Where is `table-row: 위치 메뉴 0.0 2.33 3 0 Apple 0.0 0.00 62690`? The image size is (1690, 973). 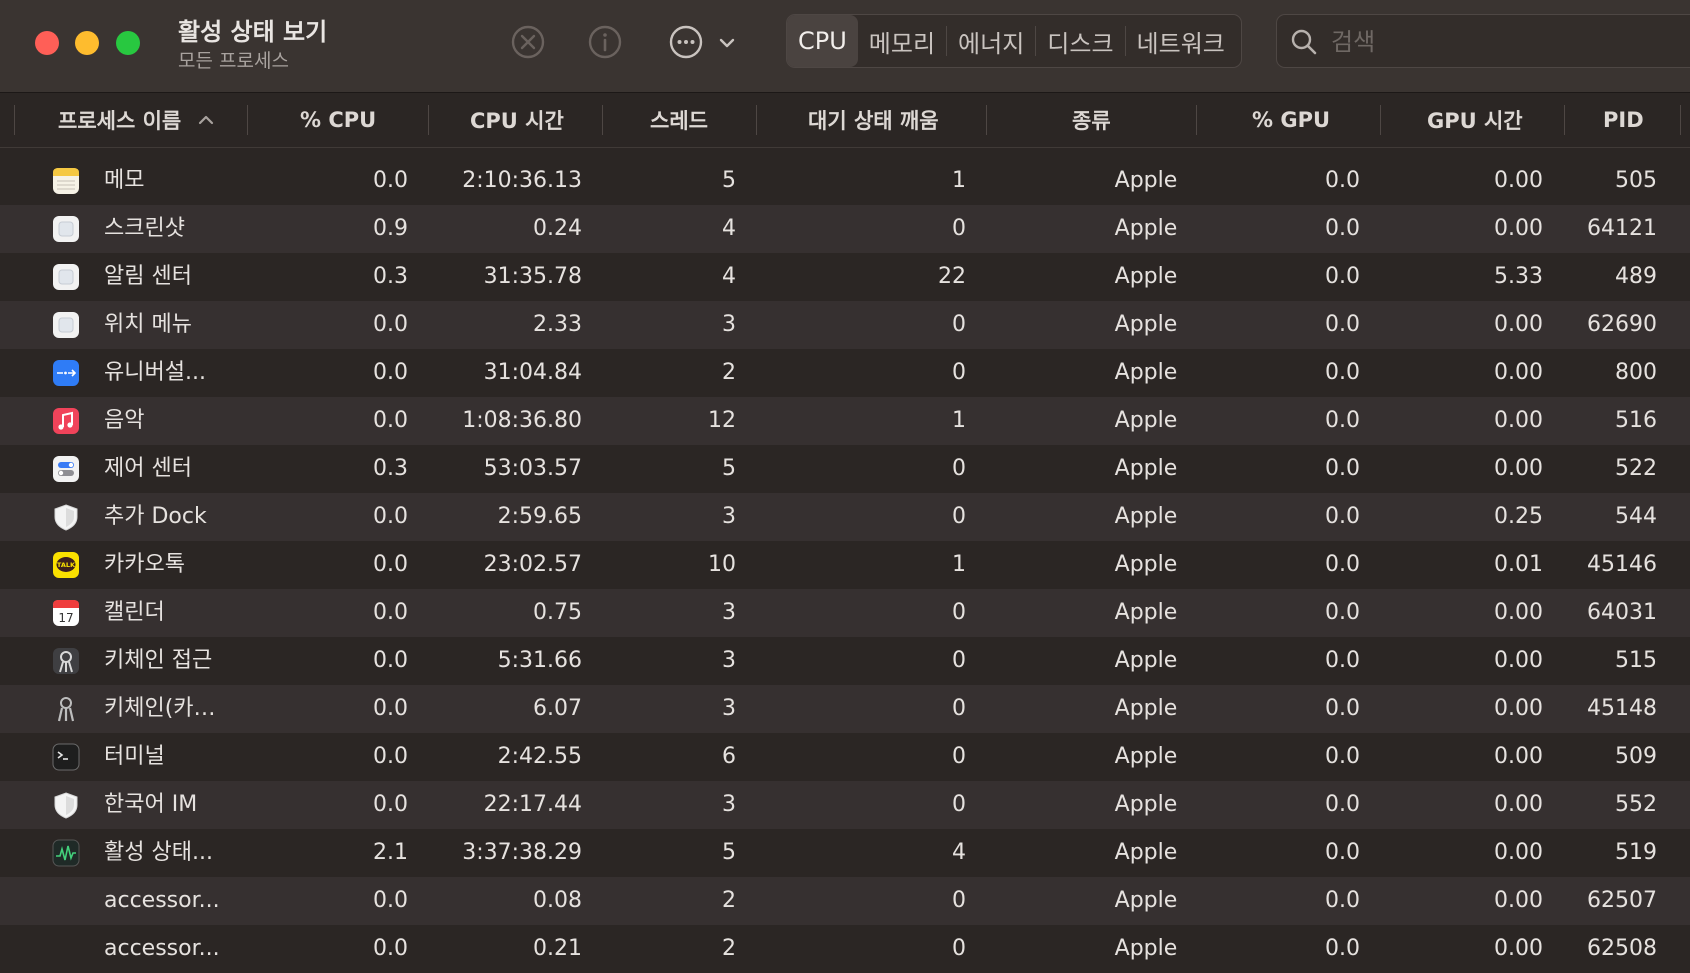 table-row: 위치 메뉴 0.0 2.33 3 0 Apple 0.0 0.00 62690 is located at coordinates (845, 325).